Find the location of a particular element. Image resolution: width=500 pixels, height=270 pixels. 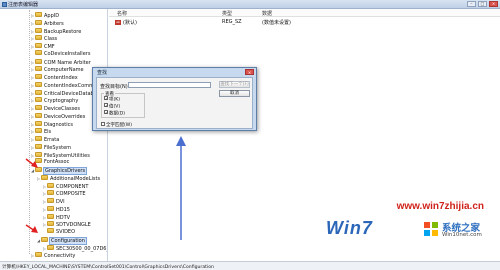

tree-item: ▷ HD15 is located at coordinates (56, 209).